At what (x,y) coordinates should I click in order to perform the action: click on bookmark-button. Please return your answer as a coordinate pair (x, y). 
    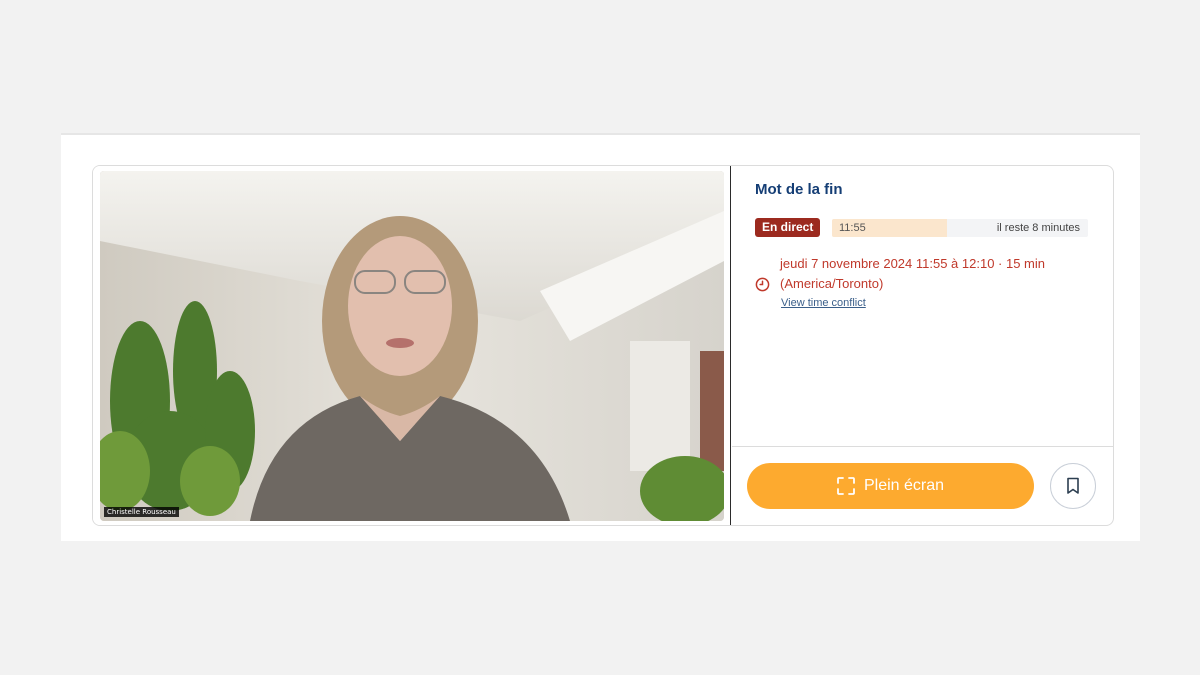
    Looking at the image, I should click on (1073, 486).